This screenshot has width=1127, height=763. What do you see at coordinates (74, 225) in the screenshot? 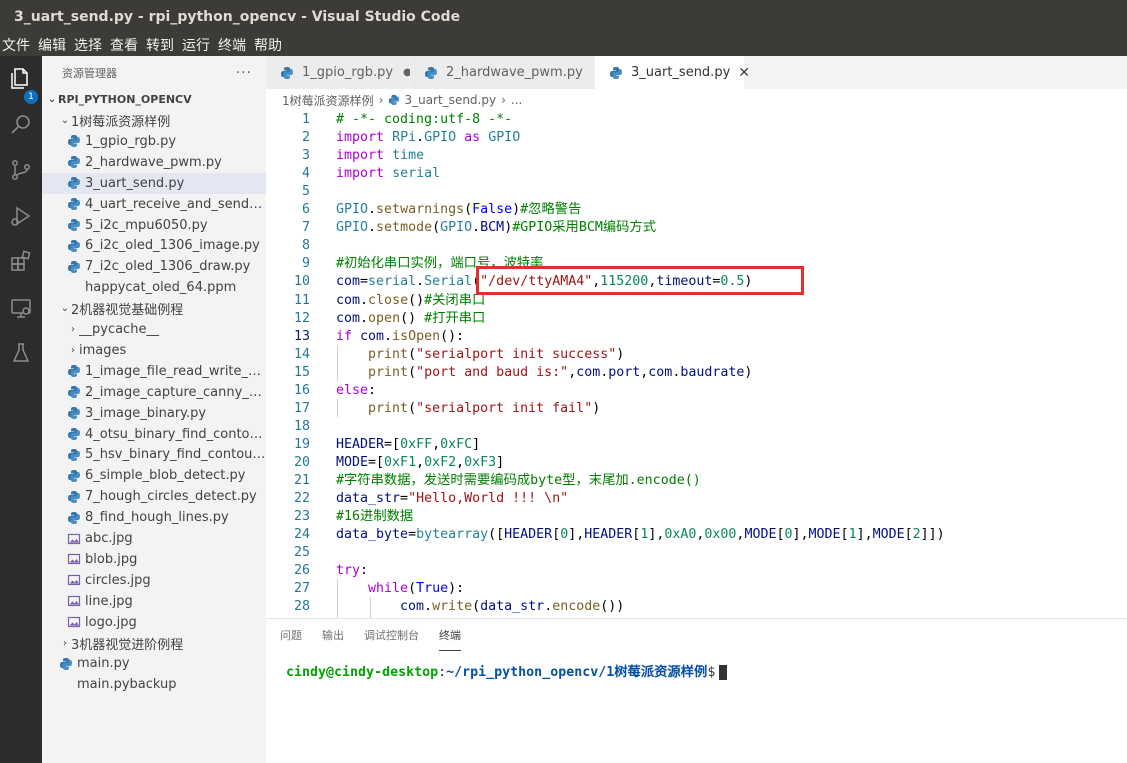
I see `python-file-icon` at bounding box center [74, 225].